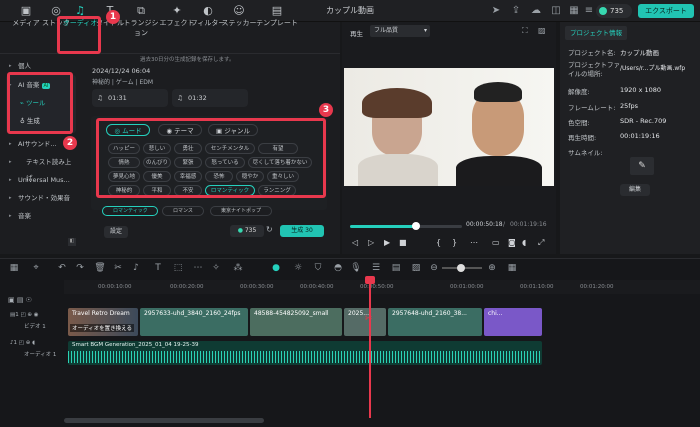 The height and width of the screenshot is (427, 700). Describe the element at coordinates (579, 92) in the screenshot. I see `prop-label: 解像度:` at that location.